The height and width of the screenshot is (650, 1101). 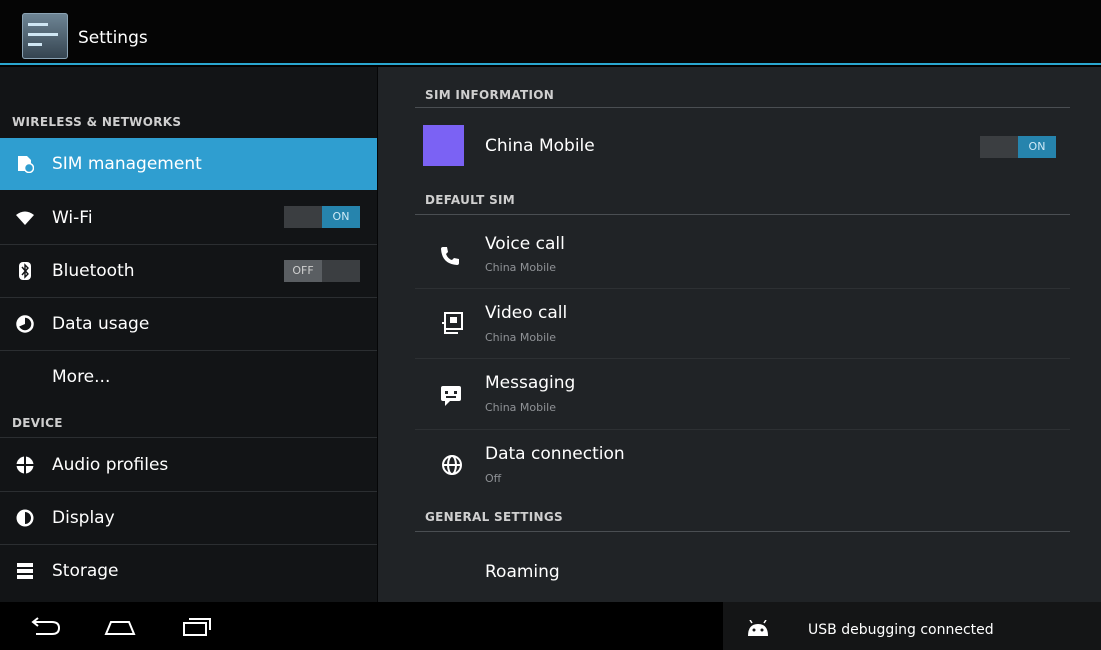 What do you see at coordinates (25, 271) in the screenshot?
I see `bluetooth-icon` at bounding box center [25, 271].